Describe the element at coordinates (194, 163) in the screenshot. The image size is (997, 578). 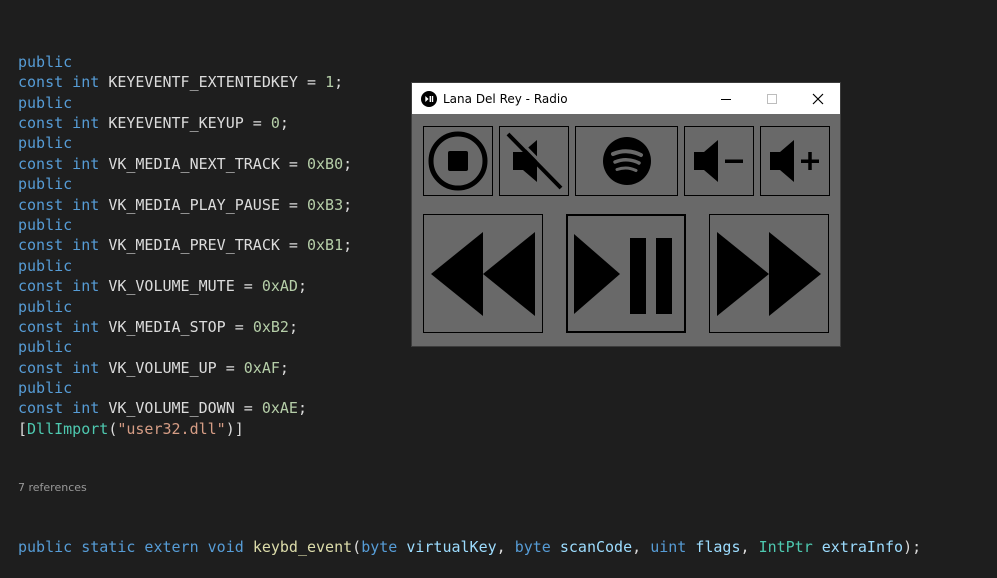
I see `code-token: VK_MEDIA_NEXT_TRACK` at that location.